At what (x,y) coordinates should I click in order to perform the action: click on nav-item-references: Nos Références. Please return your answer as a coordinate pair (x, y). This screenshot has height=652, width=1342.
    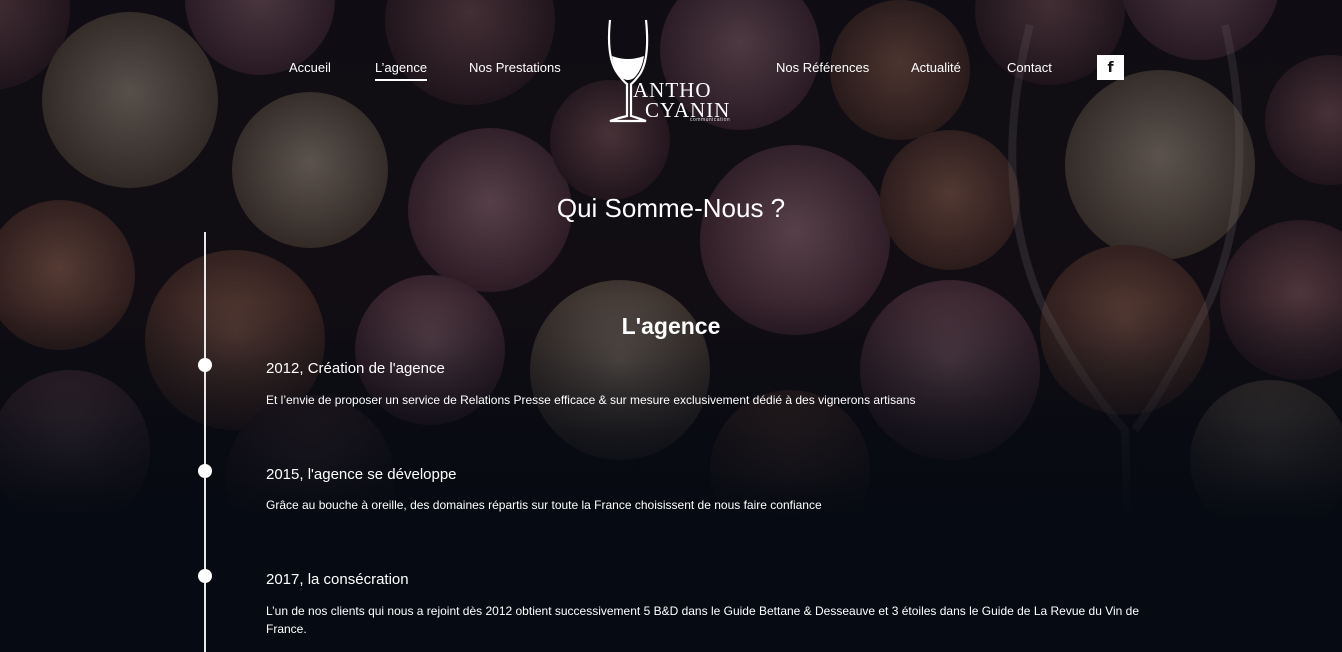
    Looking at the image, I should click on (822, 67).